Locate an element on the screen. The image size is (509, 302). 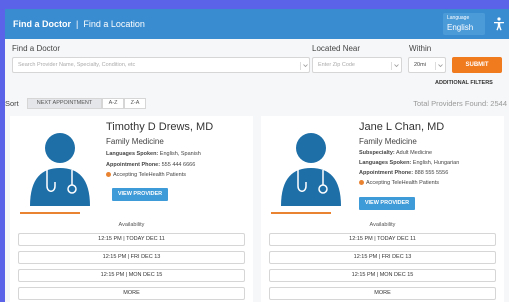
total-providers-count: Total Providers Found: 2544 is located at coordinates (460, 103).